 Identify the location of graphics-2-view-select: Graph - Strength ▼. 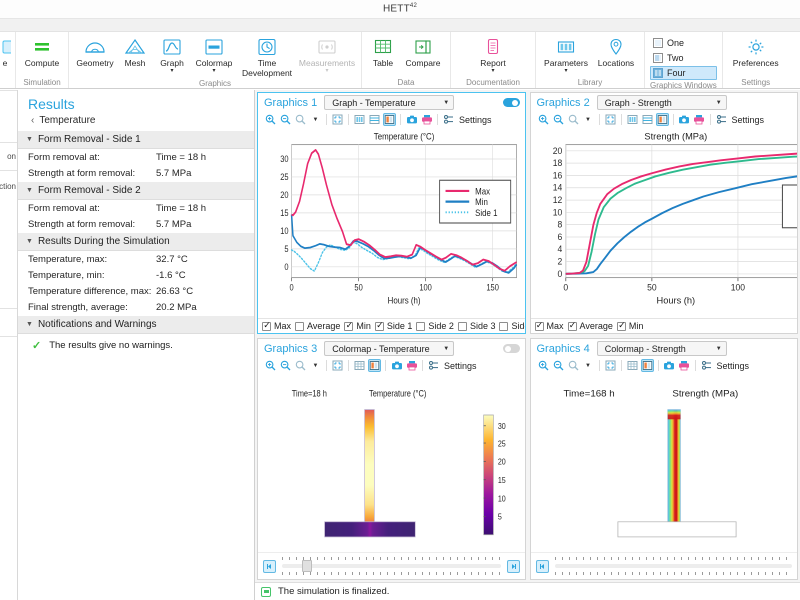
(661, 102).